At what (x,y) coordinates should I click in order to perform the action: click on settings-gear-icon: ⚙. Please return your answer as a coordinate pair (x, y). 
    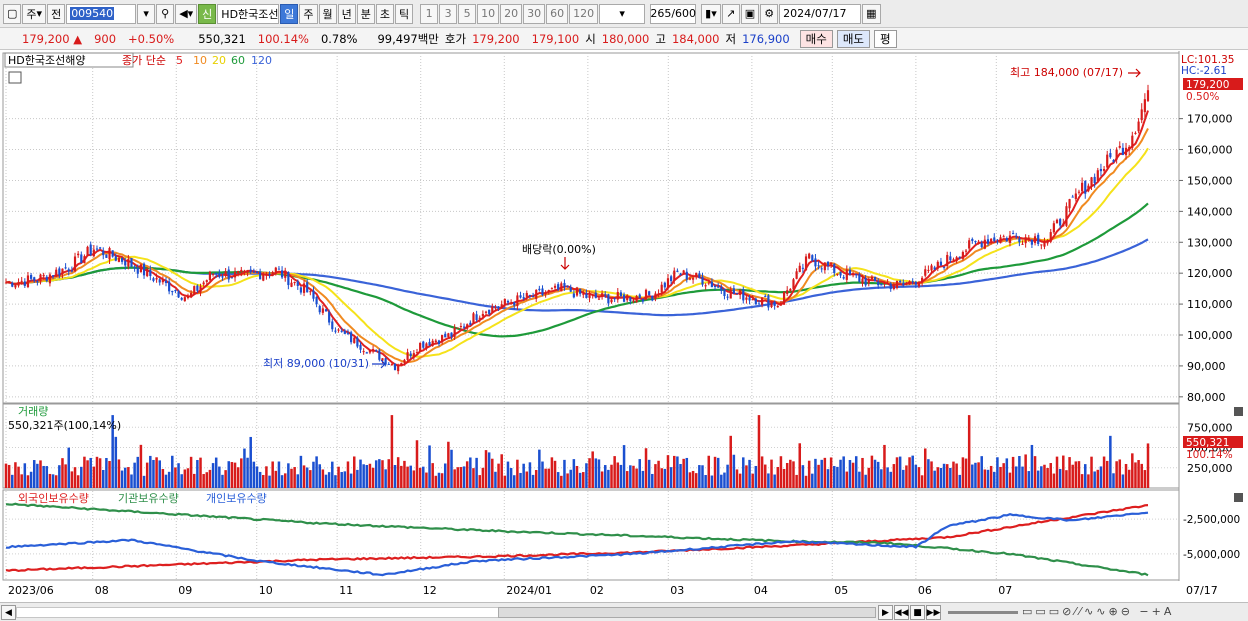
    Looking at the image, I should click on (769, 13).